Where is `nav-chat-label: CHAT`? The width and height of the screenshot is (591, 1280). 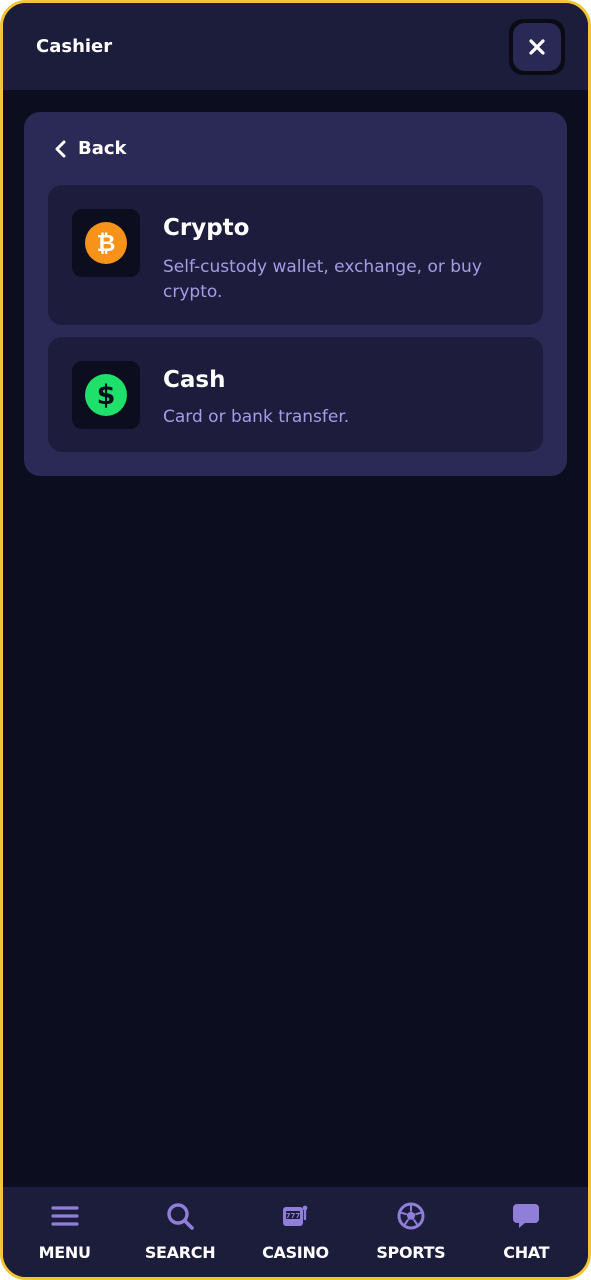
nav-chat-label: CHAT is located at coordinates (526, 1252).